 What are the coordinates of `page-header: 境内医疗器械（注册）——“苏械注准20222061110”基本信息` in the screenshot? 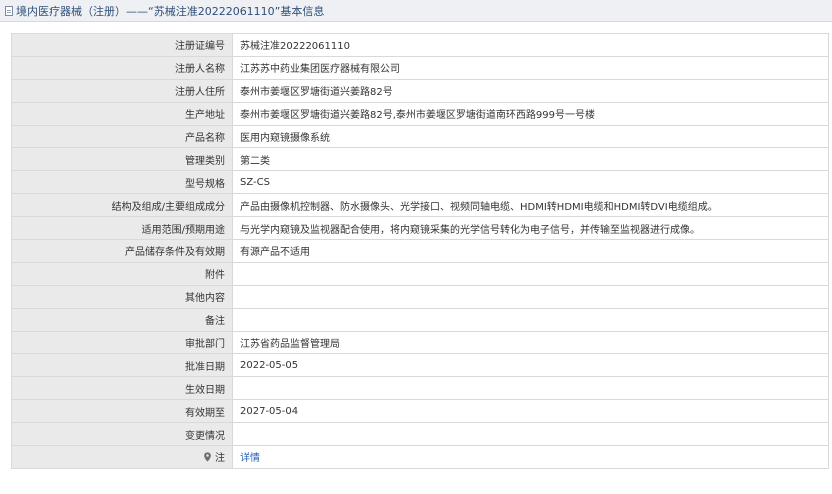 It's located at (416, 11).